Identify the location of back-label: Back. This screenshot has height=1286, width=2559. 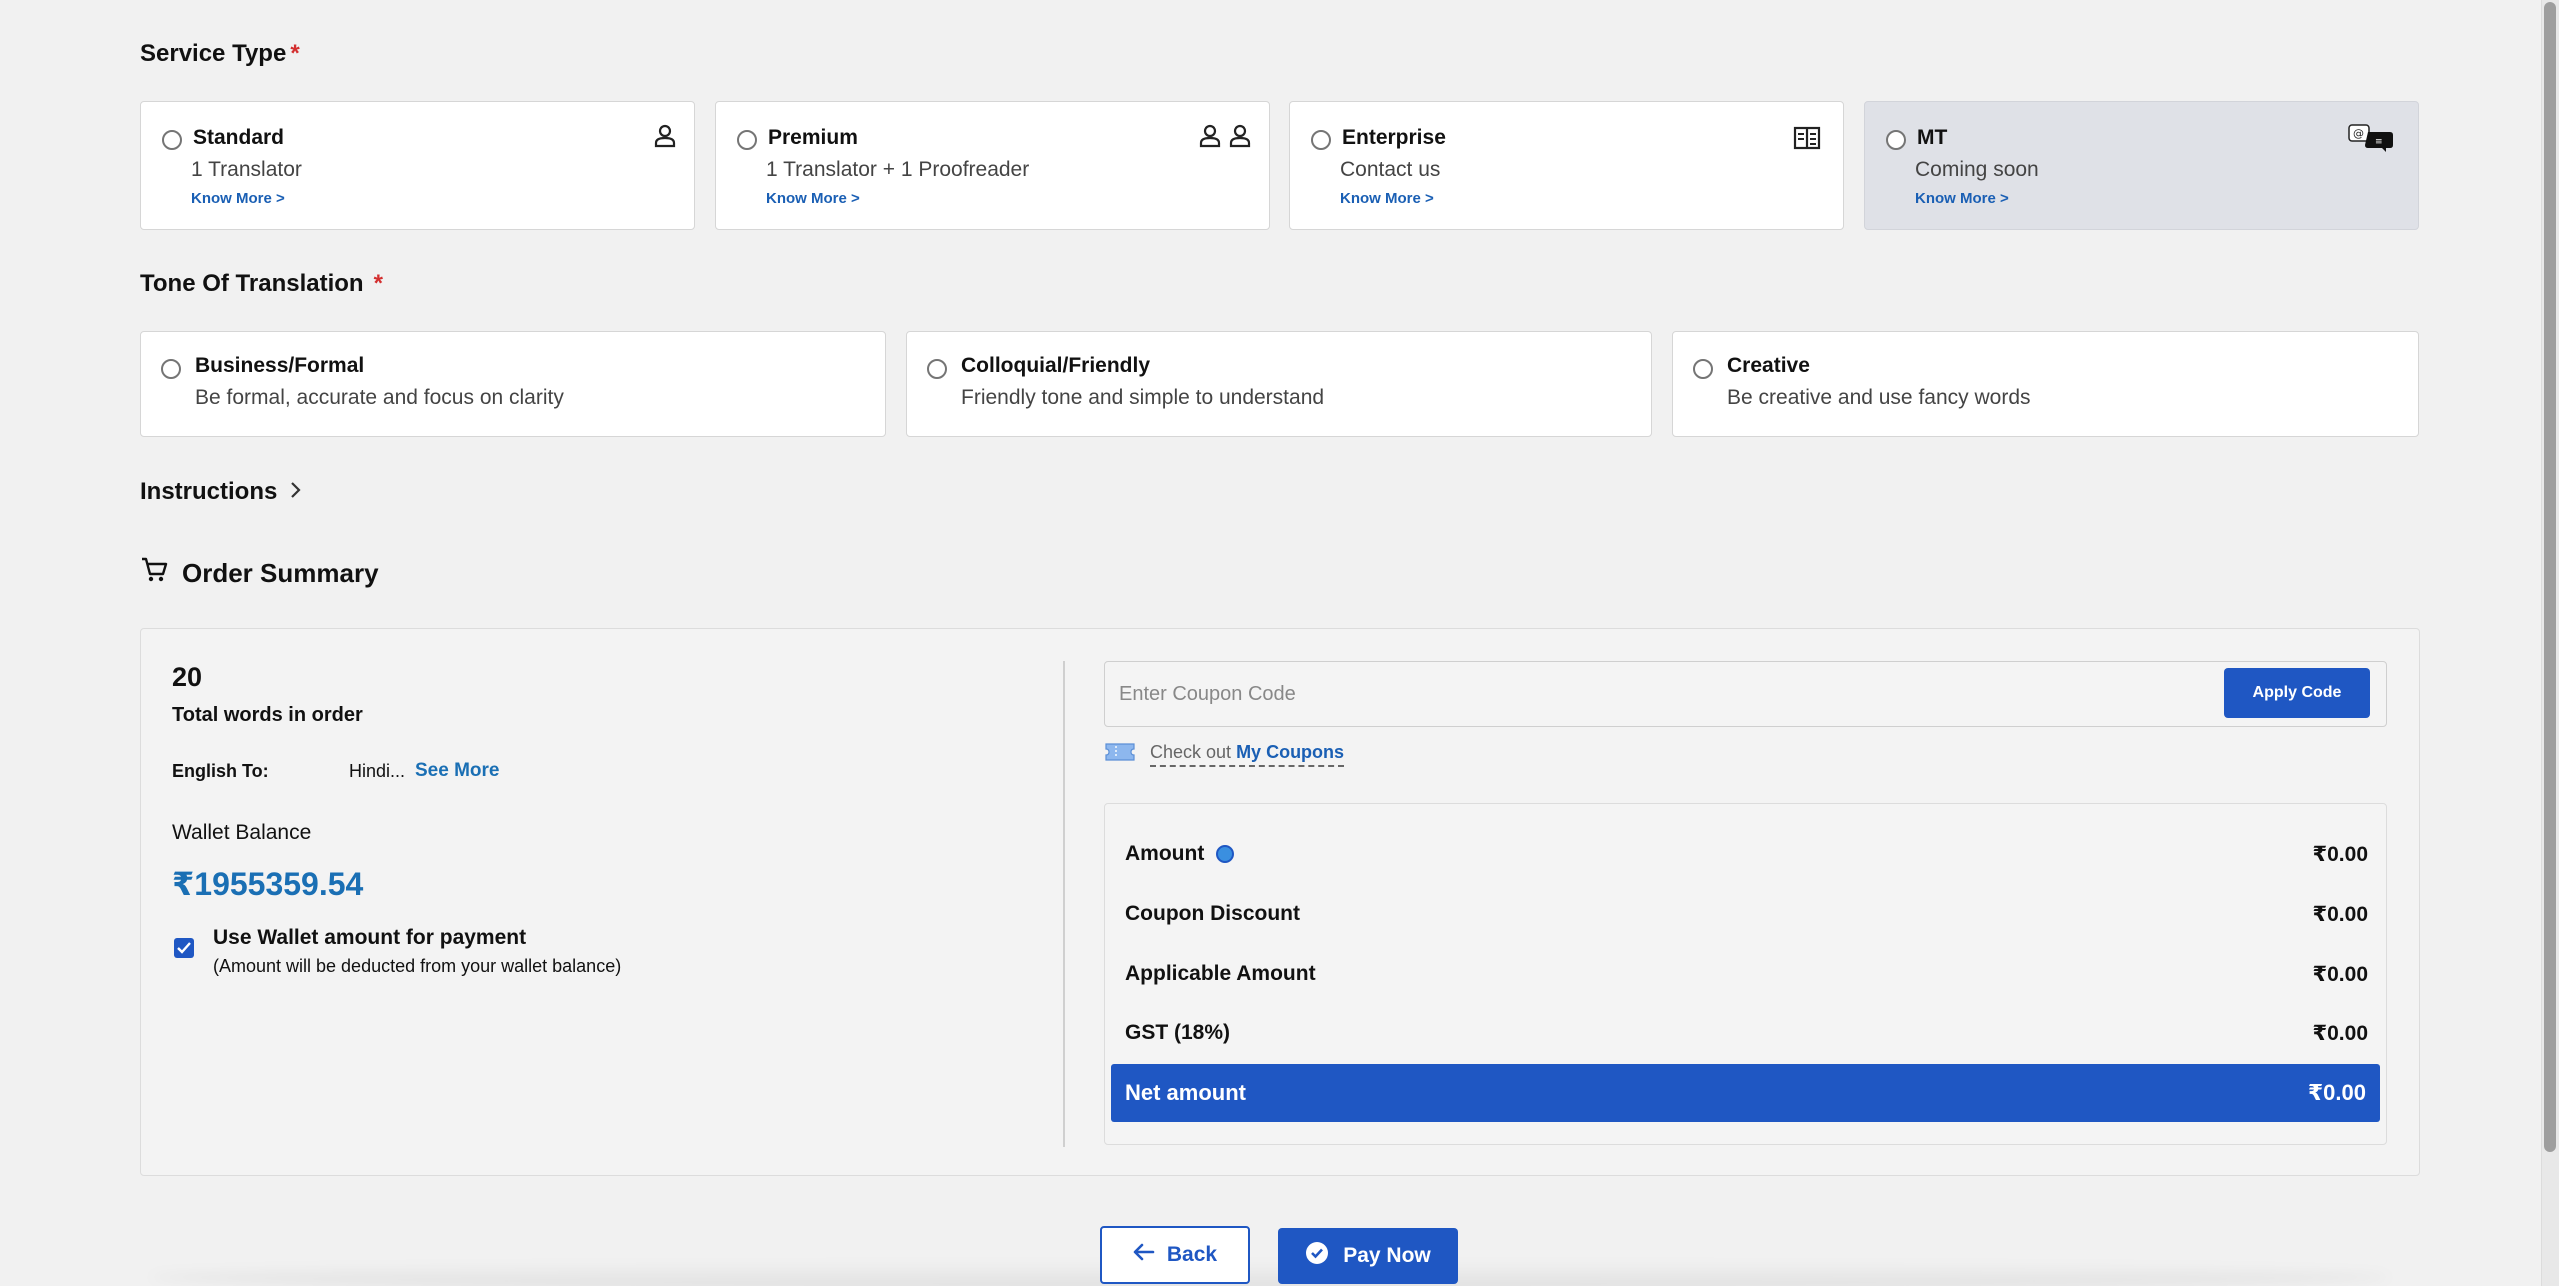
(1192, 1254).